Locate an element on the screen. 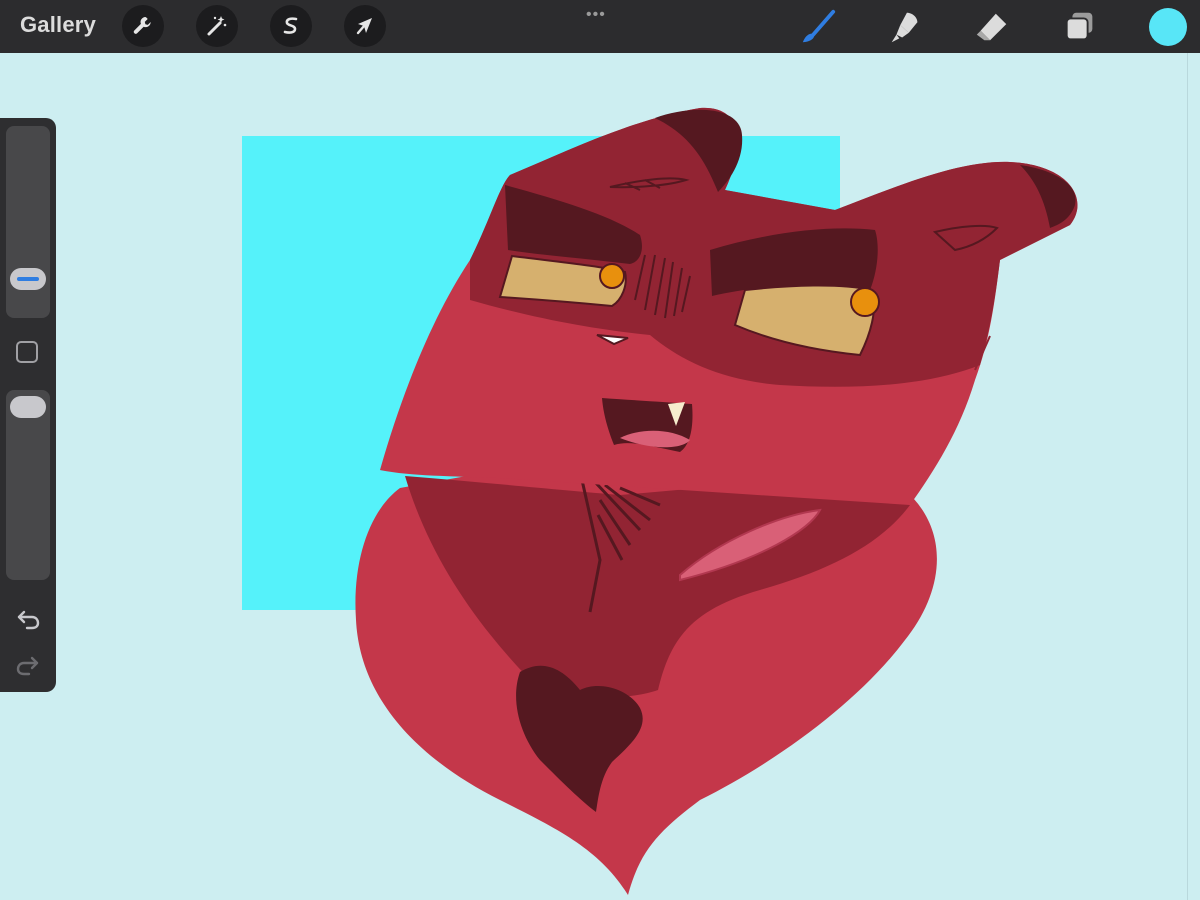 The image size is (1200, 900). left-sidebar is located at coordinates (28, 405).